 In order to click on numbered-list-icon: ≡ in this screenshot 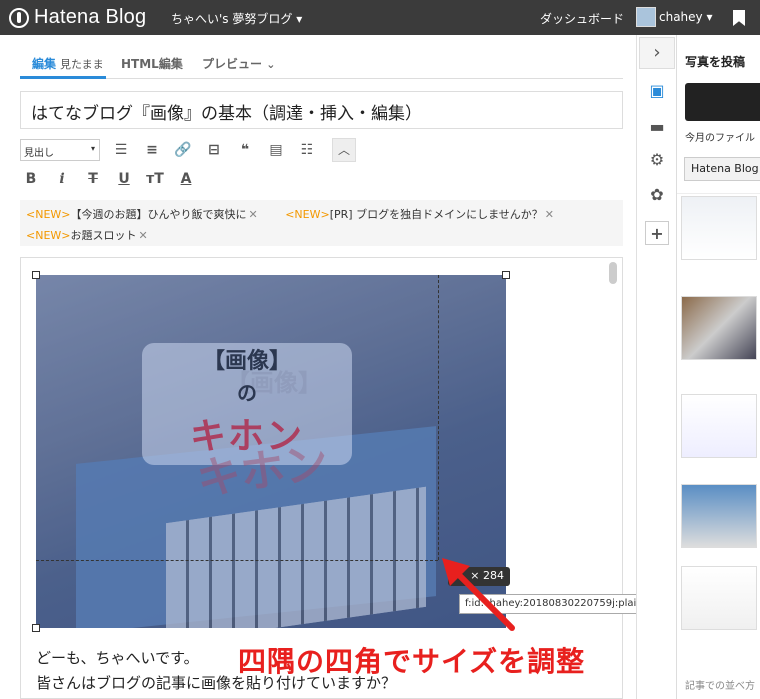, I will do `click(152, 150)`.